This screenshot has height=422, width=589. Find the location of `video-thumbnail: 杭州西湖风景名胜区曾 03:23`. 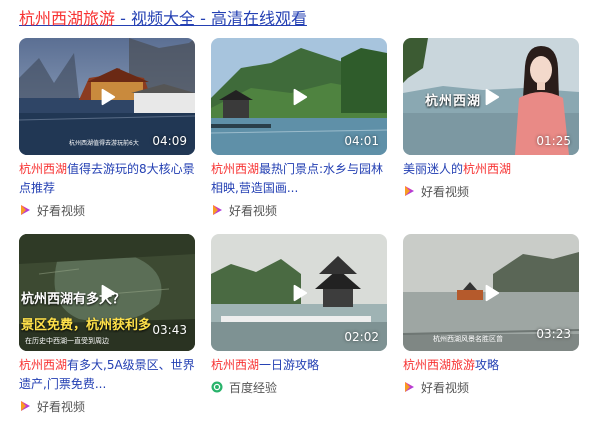

video-thumbnail: 杭州西湖风景名胜区曾 03:23 is located at coordinates (491, 292).